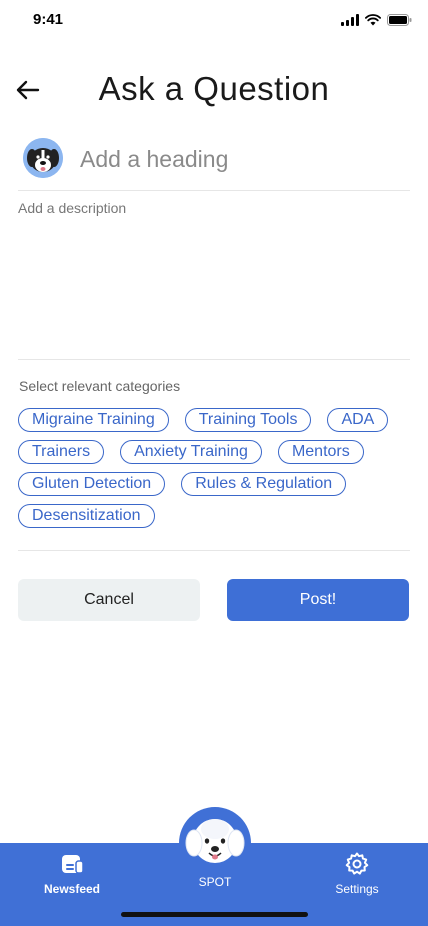 The height and width of the screenshot is (926, 428). What do you see at coordinates (357, 863) in the screenshot?
I see `gear-icon` at bounding box center [357, 863].